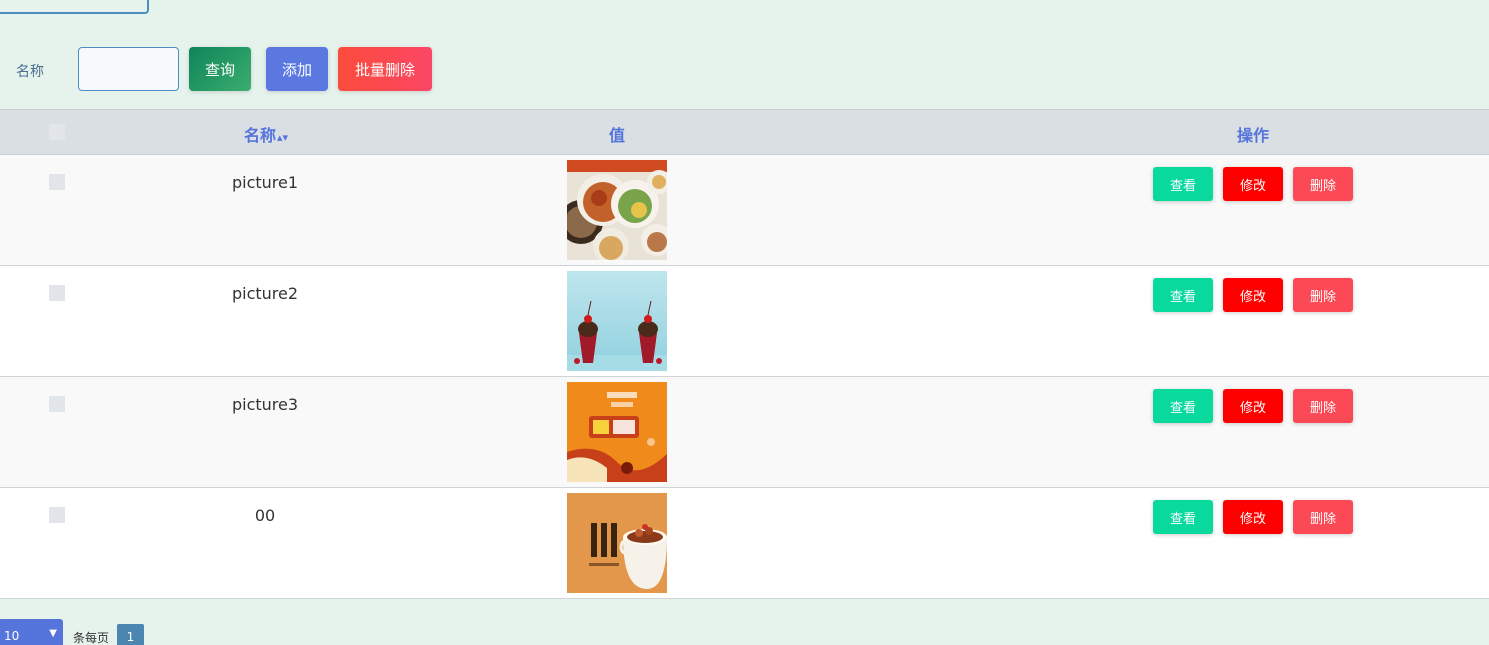 The image size is (1489, 645). What do you see at coordinates (74, 7) in the screenshot?
I see `top-tab` at bounding box center [74, 7].